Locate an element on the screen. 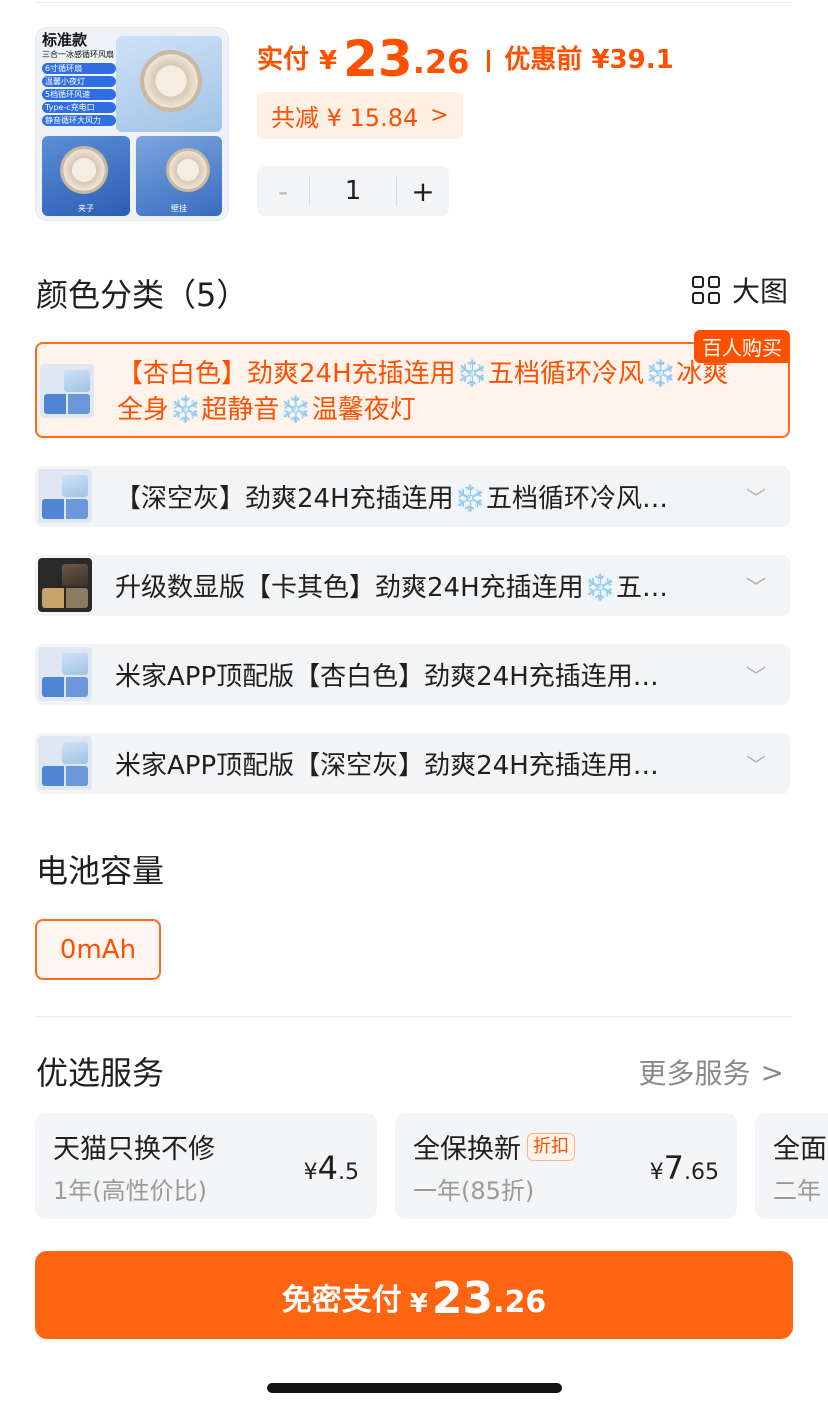 The height and width of the screenshot is (1411, 828). product-wall-image: 壁挂 is located at coordinates (179, 176).